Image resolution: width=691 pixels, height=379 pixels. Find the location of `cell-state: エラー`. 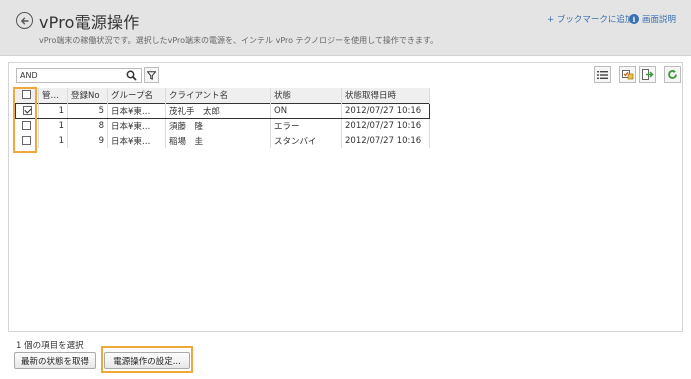

cell-state: エラー is located at coordinates (306, 125).